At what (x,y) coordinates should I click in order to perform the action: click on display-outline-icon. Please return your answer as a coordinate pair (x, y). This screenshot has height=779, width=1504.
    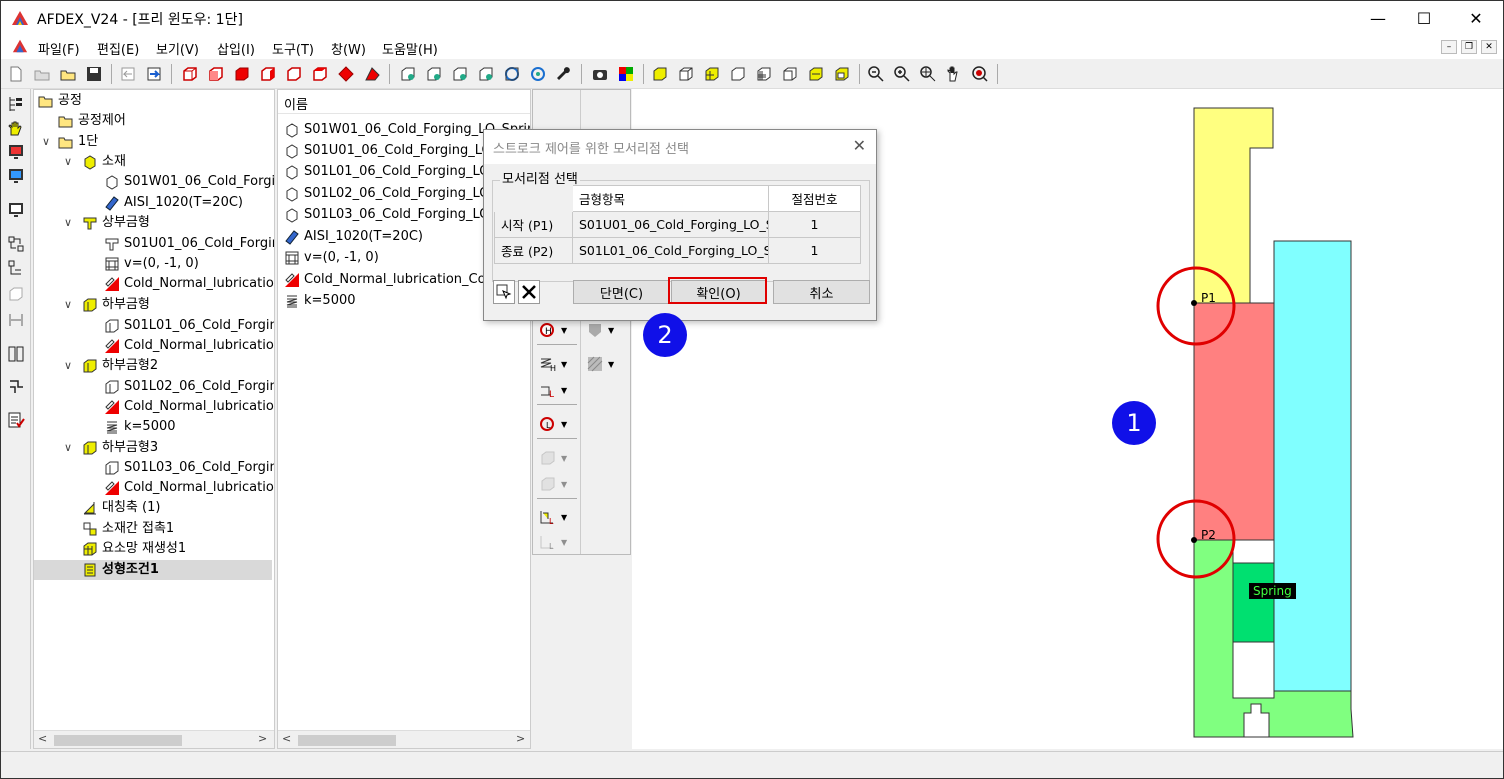
    Looking at the image, I should click on (738, 74).